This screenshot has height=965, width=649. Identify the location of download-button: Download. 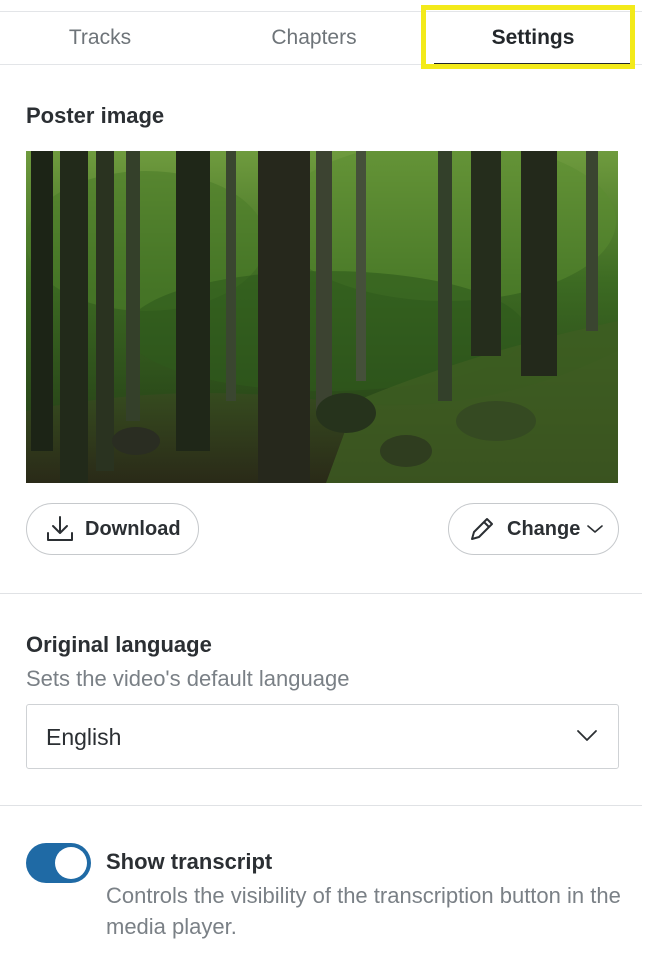
(112, 529).